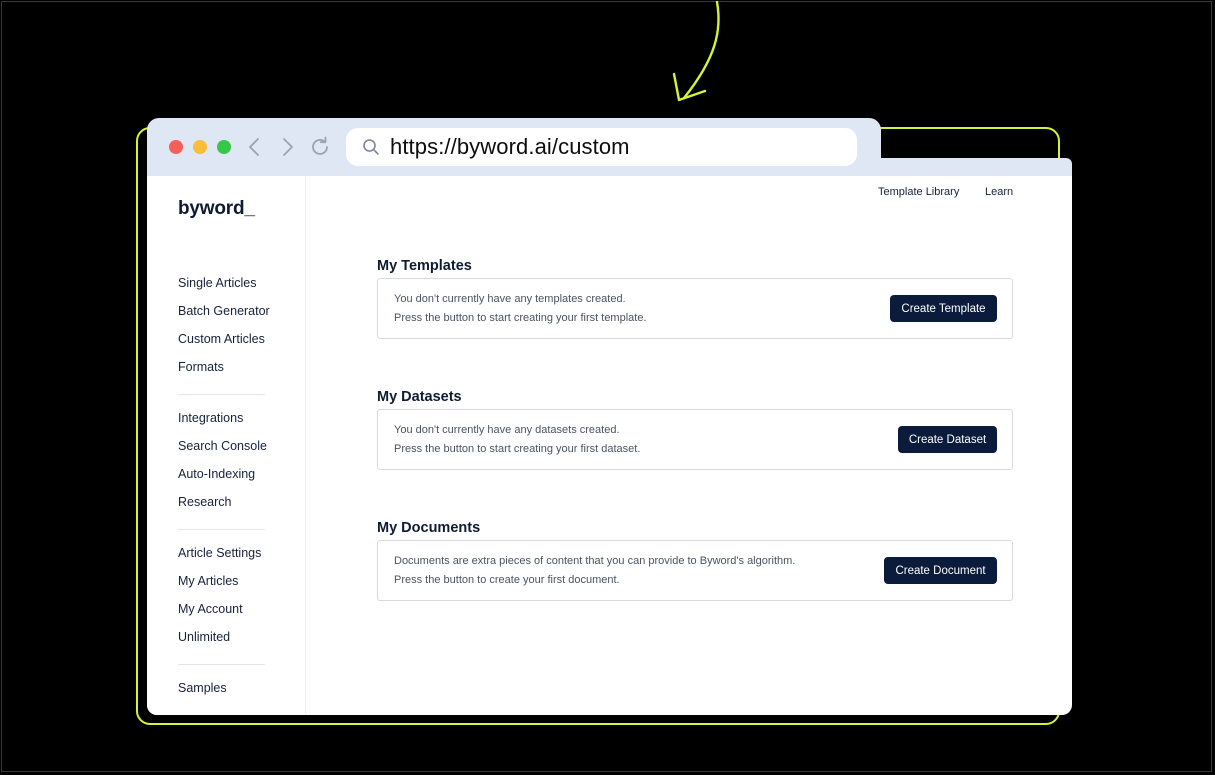 The image size is (1215, 775). I want to click on browser-toolbar: https://byword.ai/custom, so click(514, 147).